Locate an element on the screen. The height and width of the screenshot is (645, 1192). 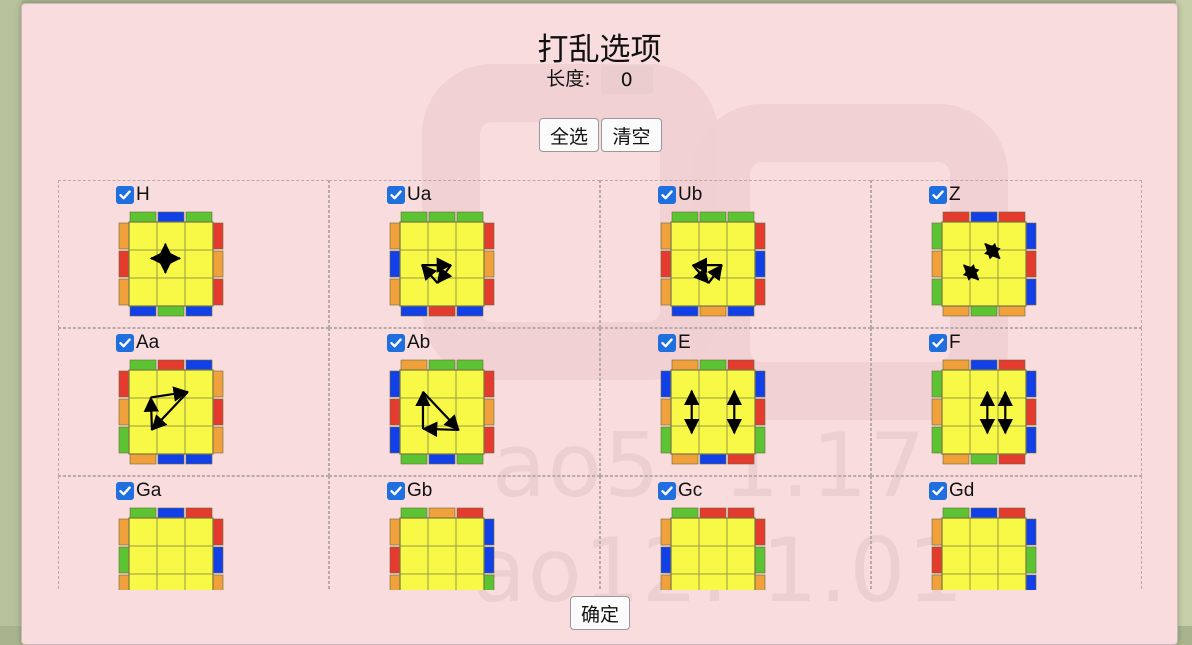
case-label: H is located at coordinates (143, 194).